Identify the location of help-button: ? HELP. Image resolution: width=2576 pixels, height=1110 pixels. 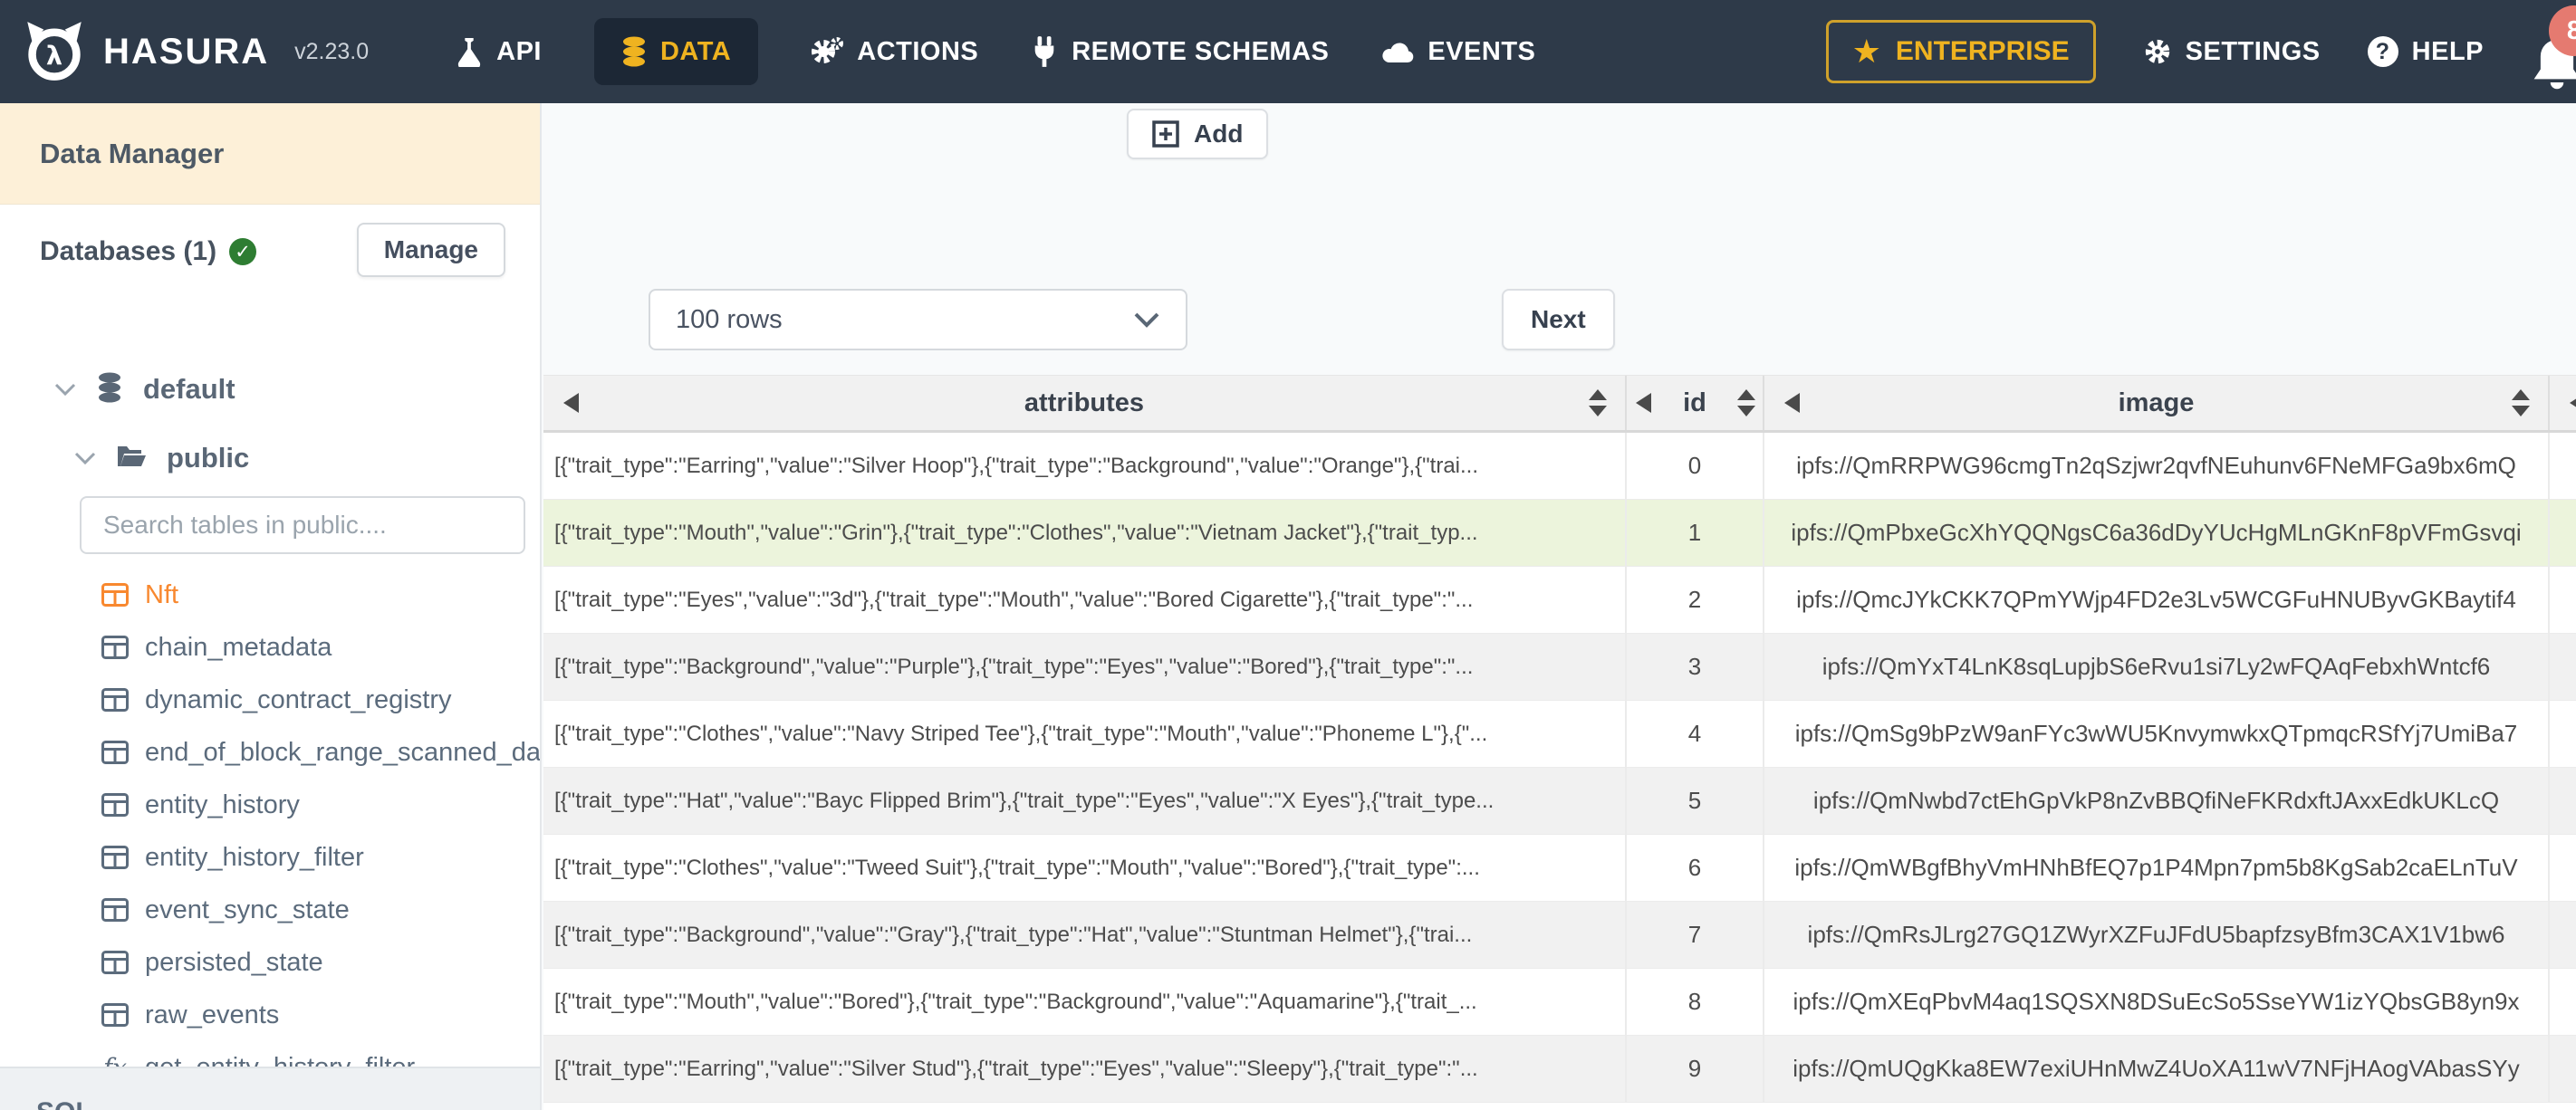
(2425, 52).